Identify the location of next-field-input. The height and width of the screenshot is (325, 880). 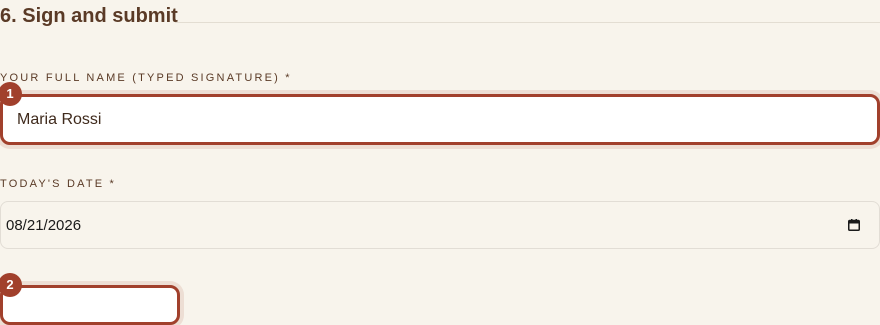
(90, 305).